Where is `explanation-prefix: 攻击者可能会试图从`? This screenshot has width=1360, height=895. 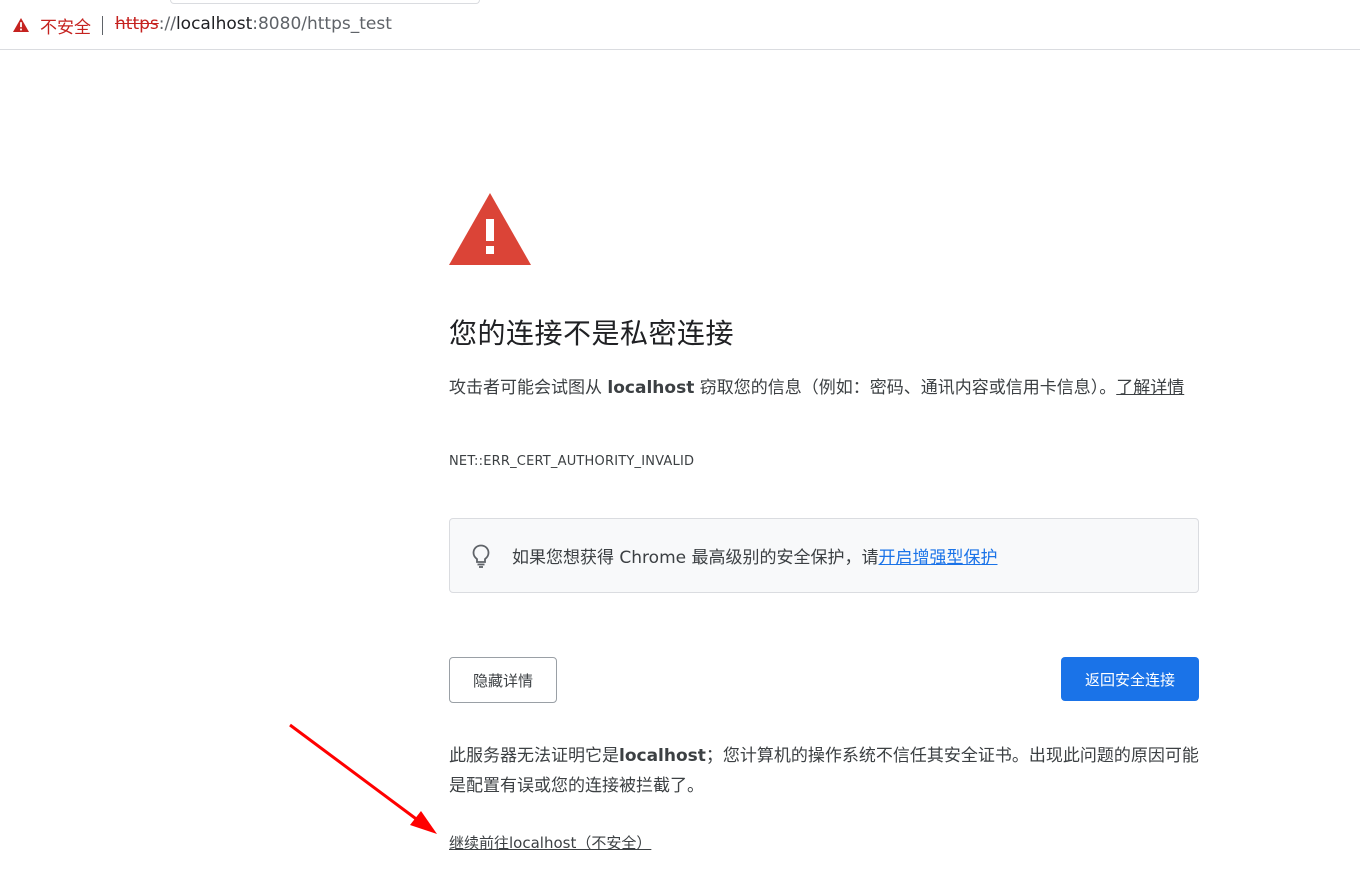
explanation-prefix: 攻击者可能会试图从 is located at coordinates (528, 388).